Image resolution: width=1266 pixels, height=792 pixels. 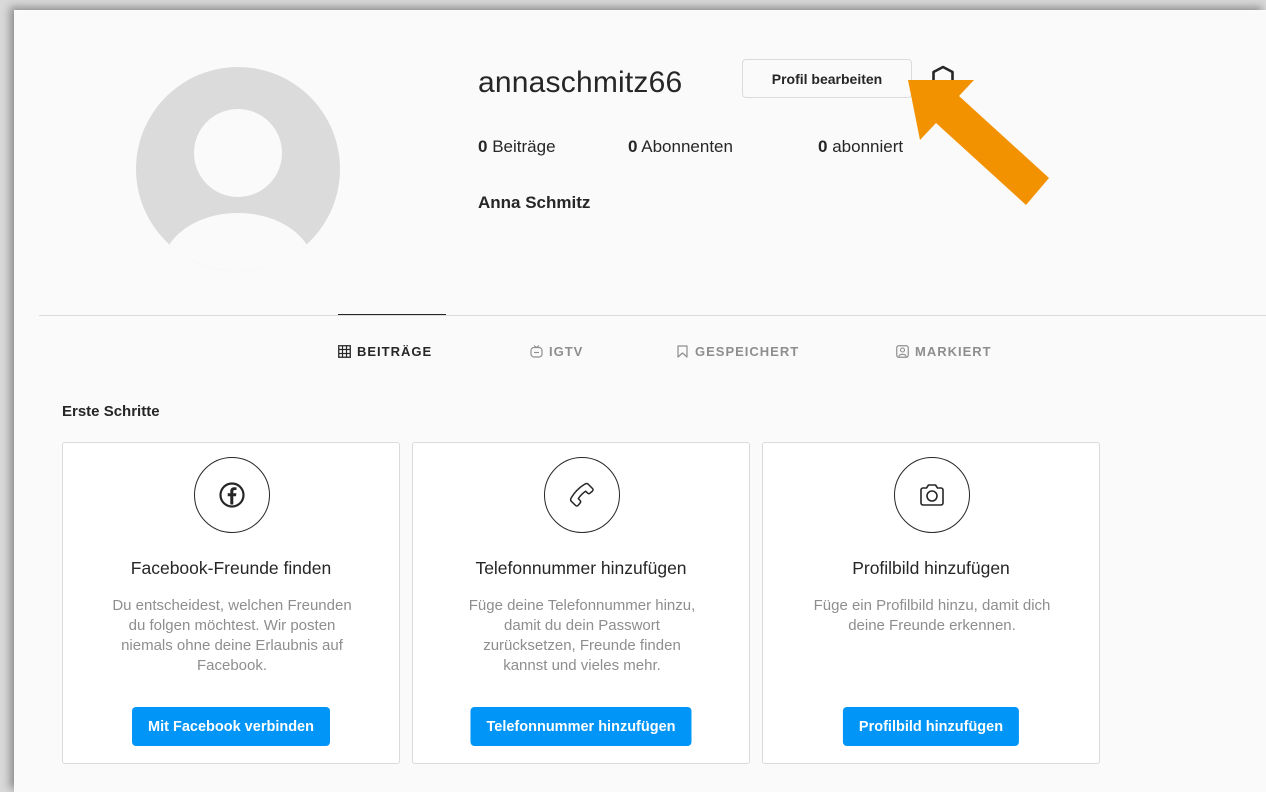 I want to click on callout-arrow-icon, so click(x=978, y=142).